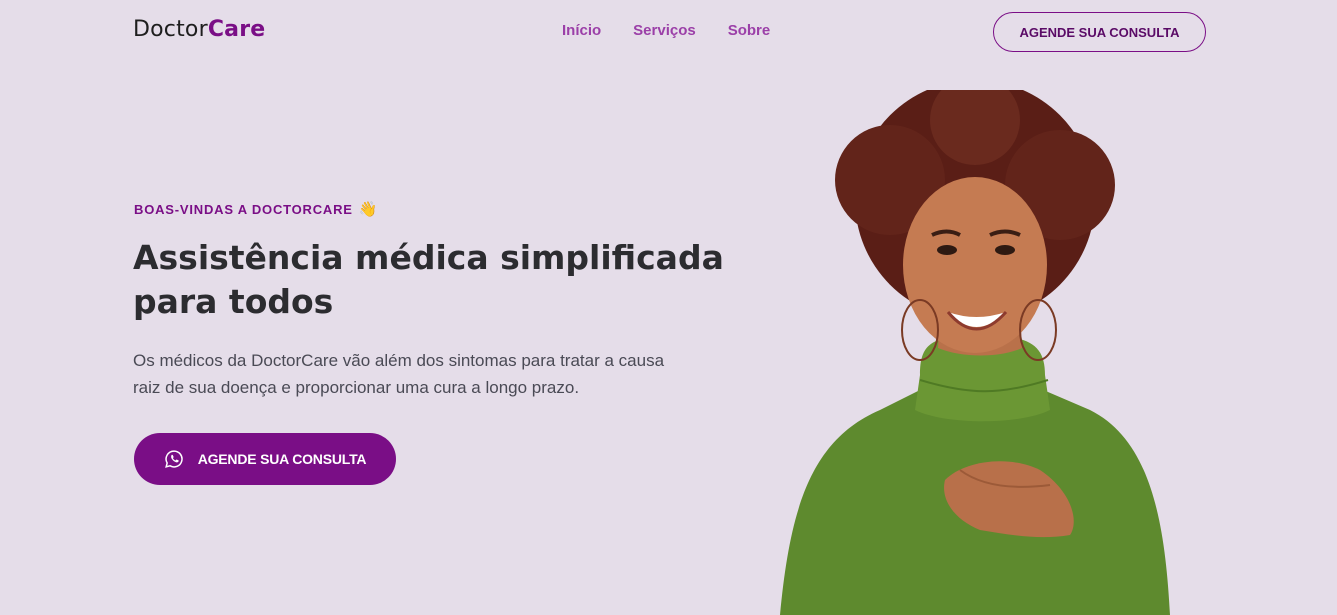 The height and width of the screenshot is (615, 1337). What do you see at coordinates (173, 459) in the screenshot?
I see `whatsapp-icon` at bounding box center [173, 459].